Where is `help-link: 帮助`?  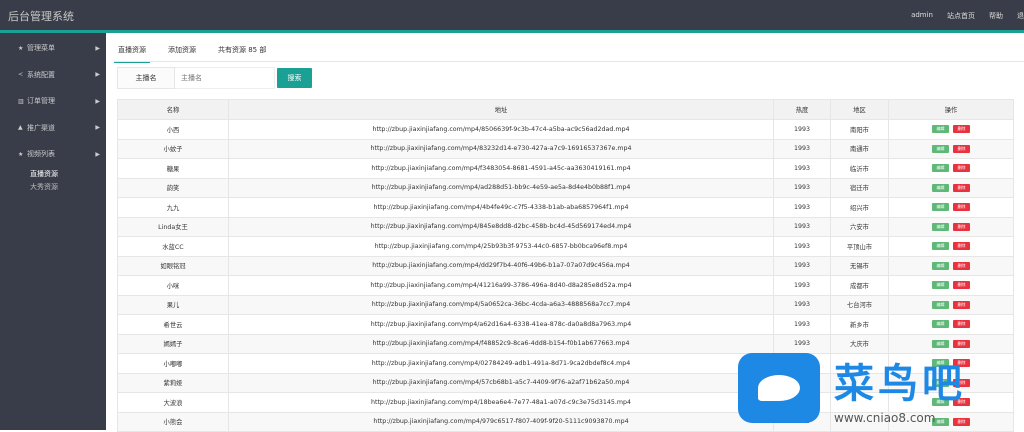 help-link: 帮助 is located at coordinates (996, 16).